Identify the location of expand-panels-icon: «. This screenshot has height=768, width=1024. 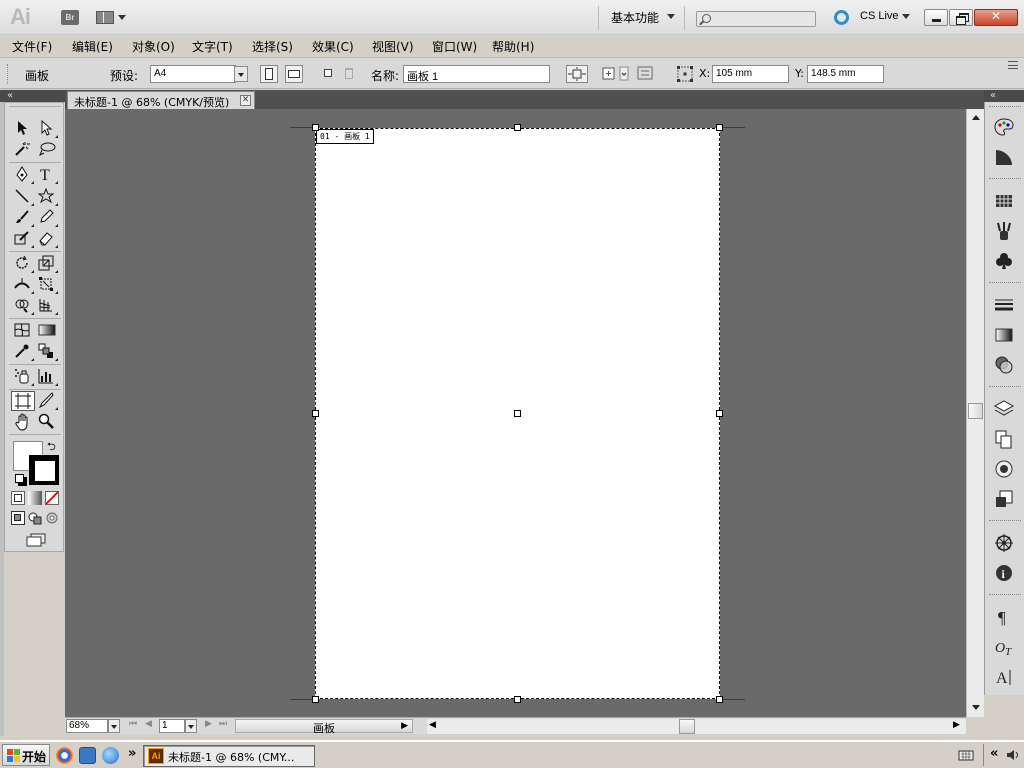
(993, 96).